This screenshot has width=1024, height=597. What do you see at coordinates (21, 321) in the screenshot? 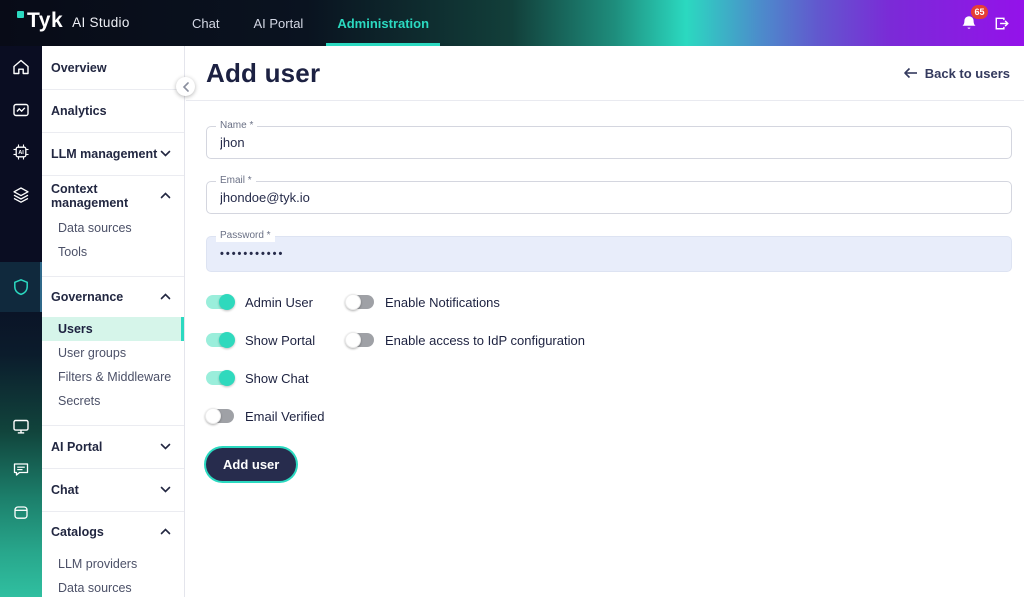
I see `icon-rail: AI` at bounding box center [21, 321].